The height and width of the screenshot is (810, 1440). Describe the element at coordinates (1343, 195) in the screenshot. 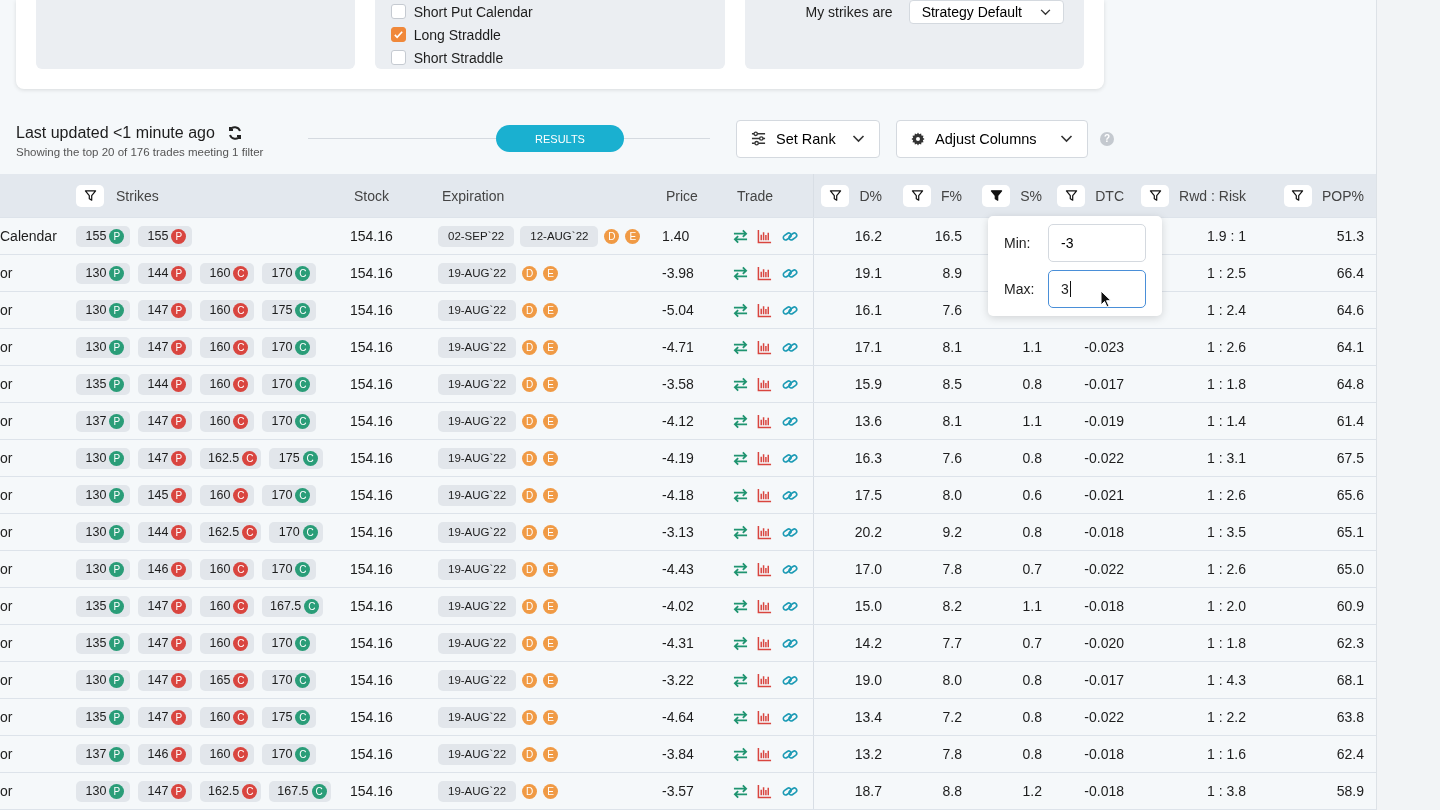

I see `column-header: POP%` at that location.